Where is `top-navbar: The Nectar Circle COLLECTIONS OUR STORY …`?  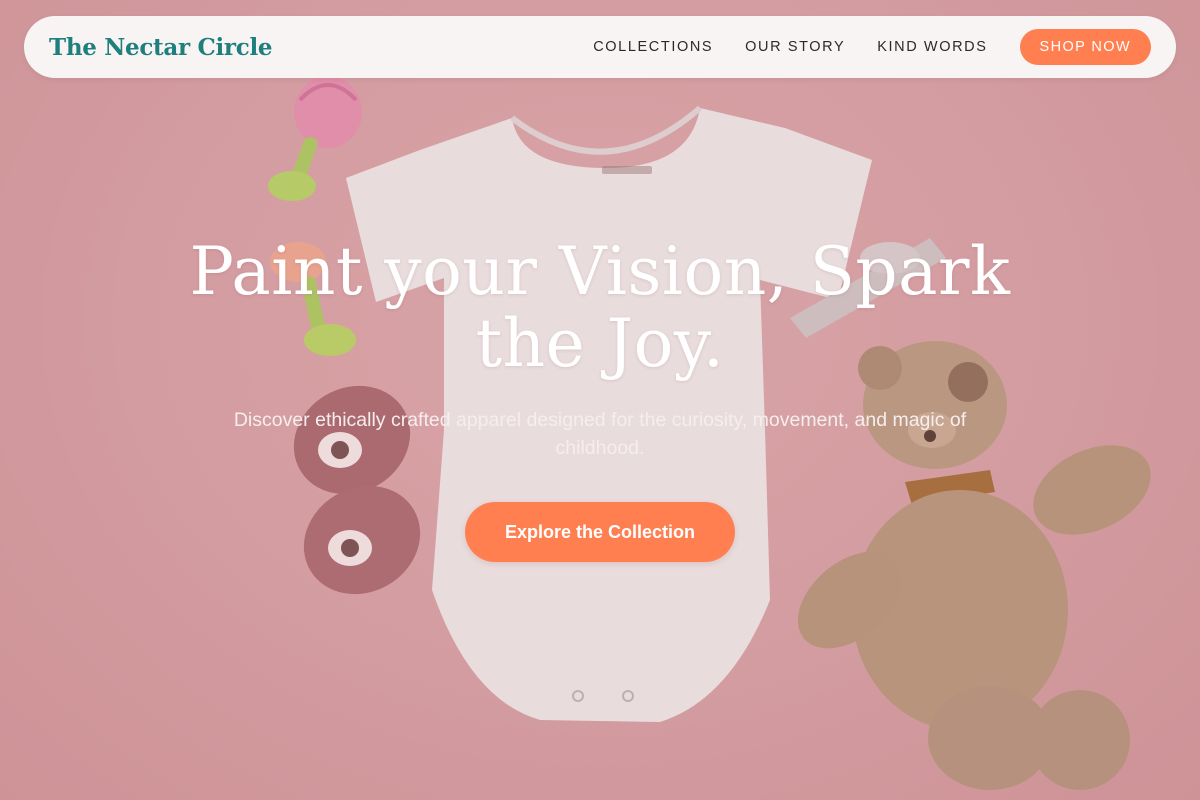
top-navbar: The Nectar Circle COLLECTIONS OUR STORY … is located at coordinates (600, 47).